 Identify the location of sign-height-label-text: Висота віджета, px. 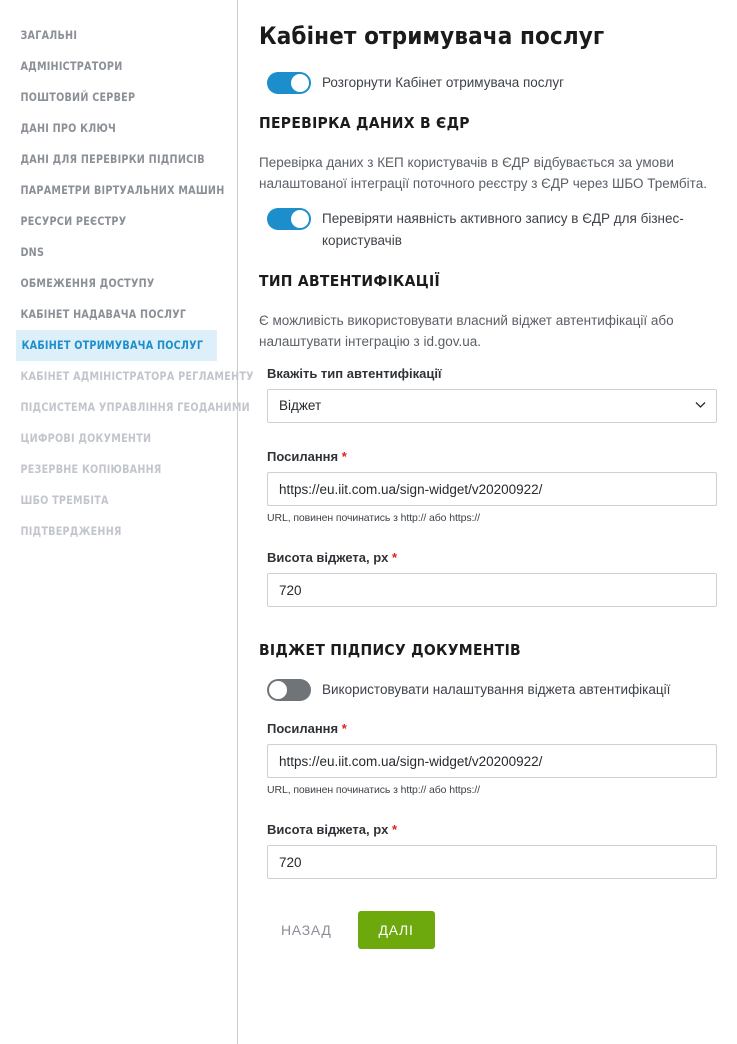
(328, 829).